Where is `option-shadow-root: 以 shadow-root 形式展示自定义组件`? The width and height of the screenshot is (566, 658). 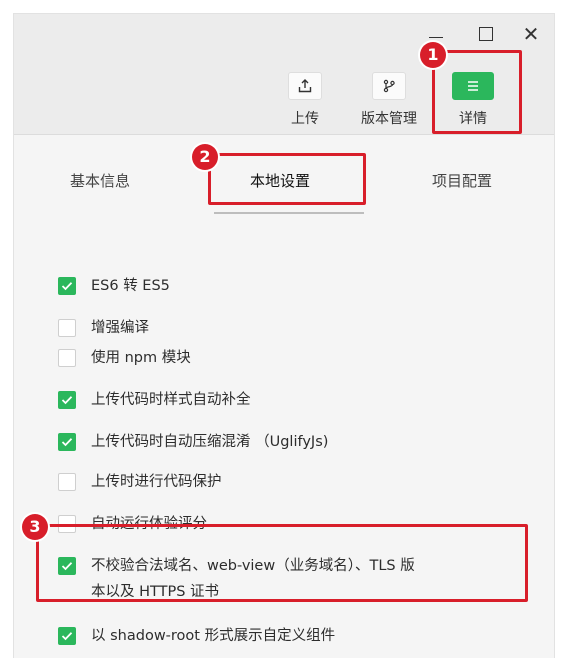 option-shadow-root: 以 shadow-root 形式展示自定义组件 is located at coordinates (196, 636).